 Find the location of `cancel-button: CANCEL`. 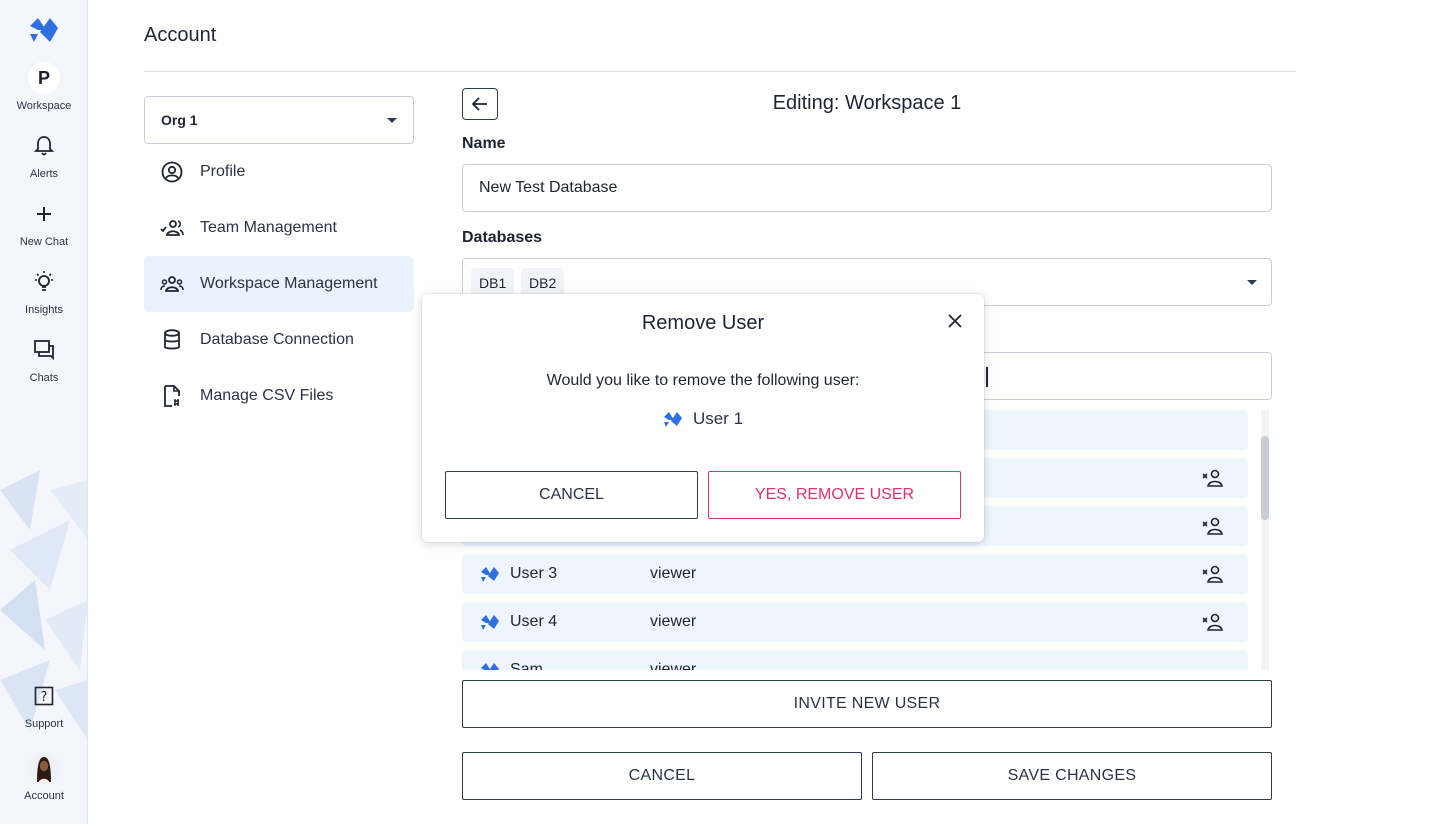

cancel-button: CANCEL is located at coordinates (662, 776).